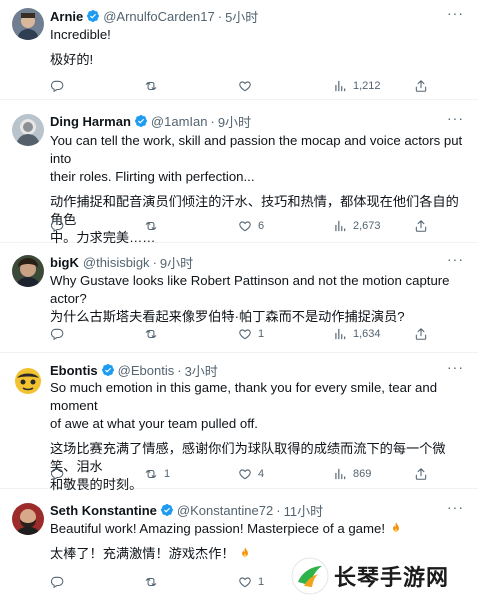  I want to click on tweet-line: of awe at what your team pulled off., so click(154, 423).